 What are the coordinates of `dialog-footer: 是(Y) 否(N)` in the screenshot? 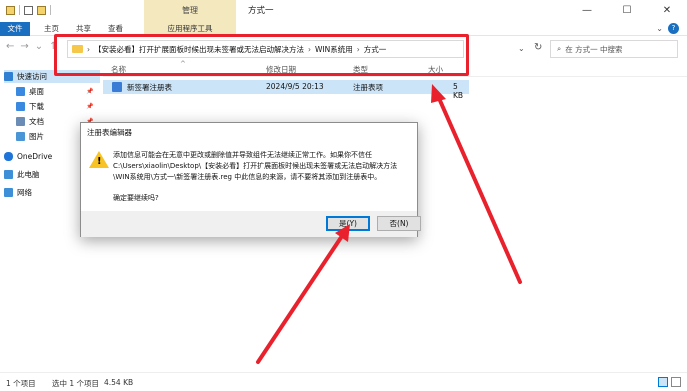 It's located at (251, 224).